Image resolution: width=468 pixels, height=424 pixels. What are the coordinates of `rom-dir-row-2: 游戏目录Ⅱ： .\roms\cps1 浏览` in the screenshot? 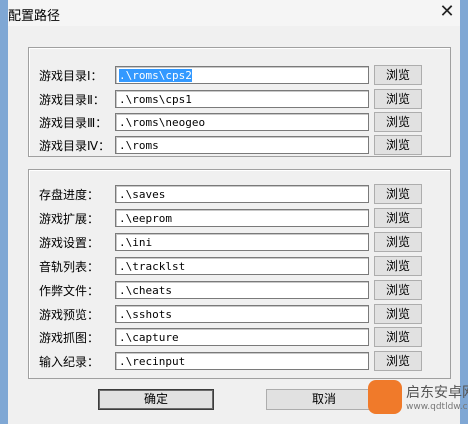 It's located at (239, 99).